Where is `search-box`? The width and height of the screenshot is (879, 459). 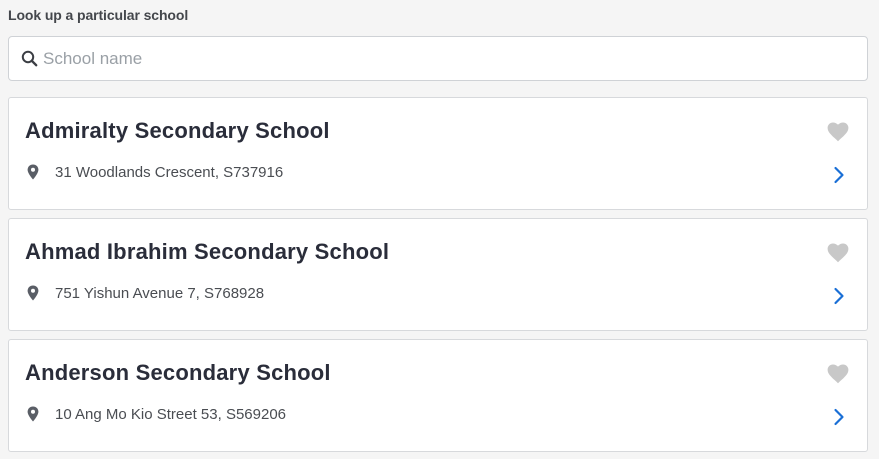 search-box is located at coordinates (438, 58).